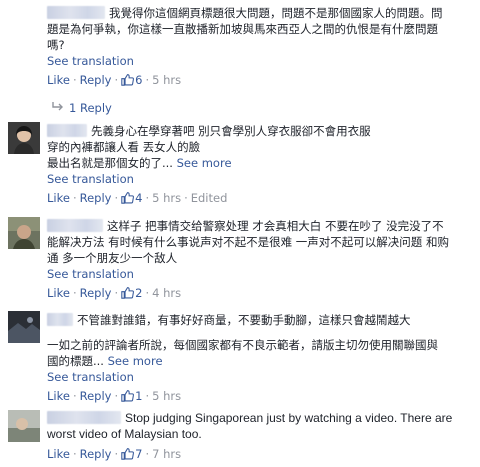  I want to click on like-count: 6, so click(131, 80).